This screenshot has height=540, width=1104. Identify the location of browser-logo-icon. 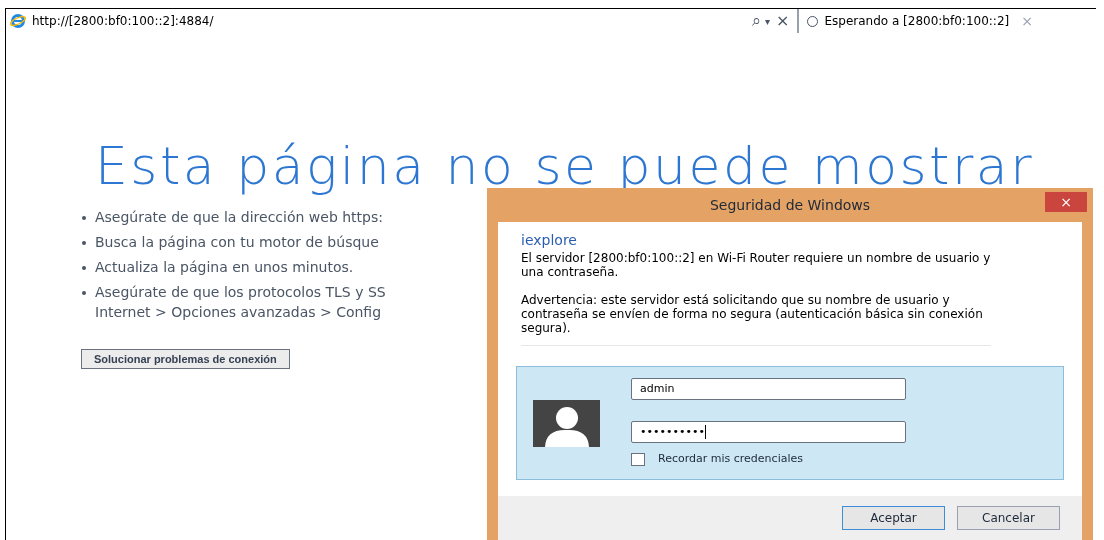
(18, 21).